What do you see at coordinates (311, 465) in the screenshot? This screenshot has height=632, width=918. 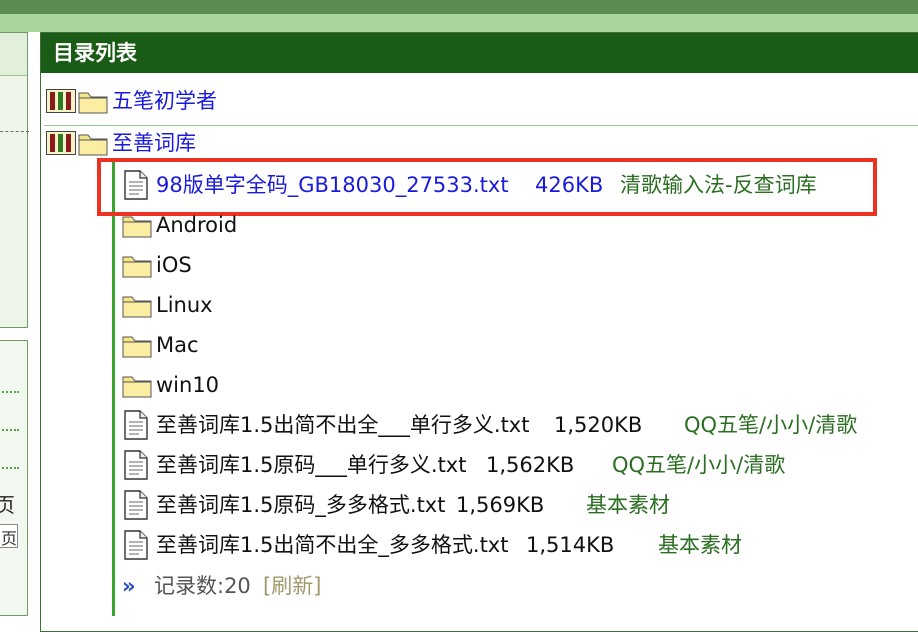 I see `file-name-link: 至善词库1.5原码___单行多义.txt` at bounding box center [311, 465].